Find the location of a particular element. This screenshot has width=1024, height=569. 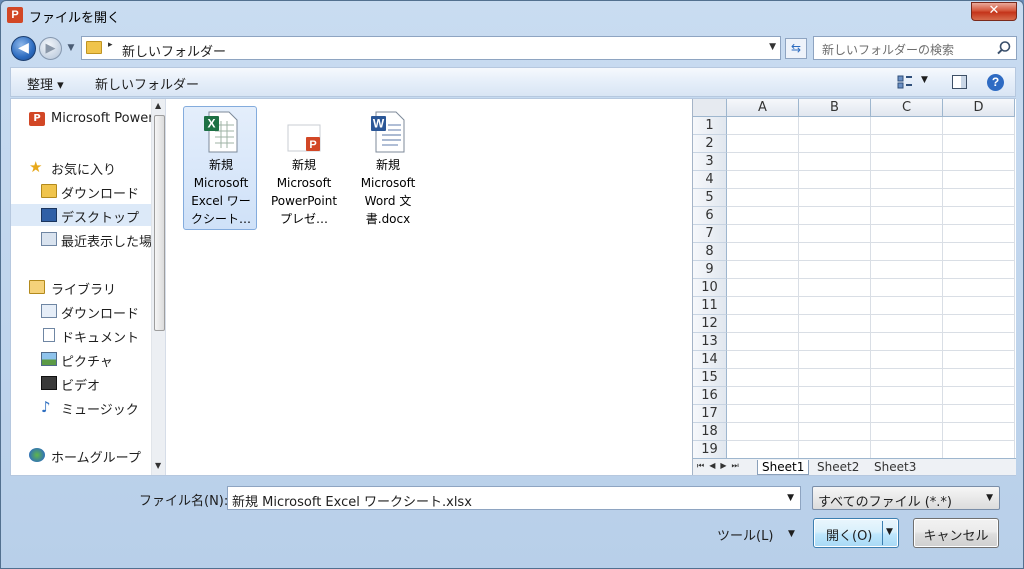

powerpoint-icon: P is located at coordinates (37, 119).